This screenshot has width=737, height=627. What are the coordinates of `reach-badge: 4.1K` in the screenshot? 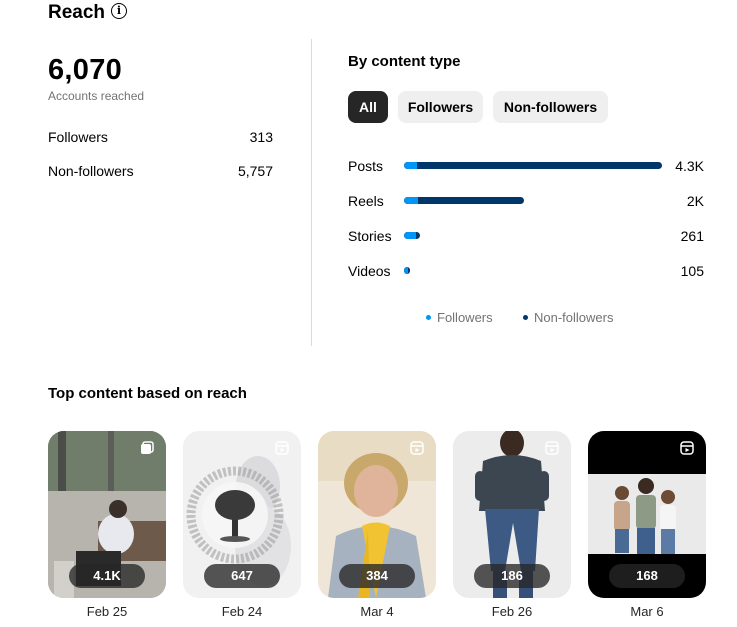 It's located at (107, 576).